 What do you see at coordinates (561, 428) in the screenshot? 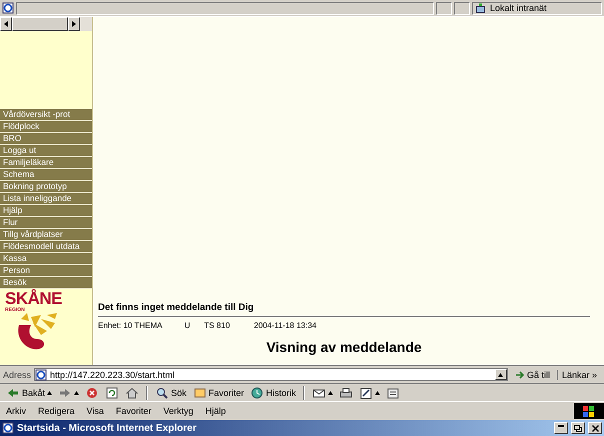
I see `minimize-button` at bounding box center [561, 428].